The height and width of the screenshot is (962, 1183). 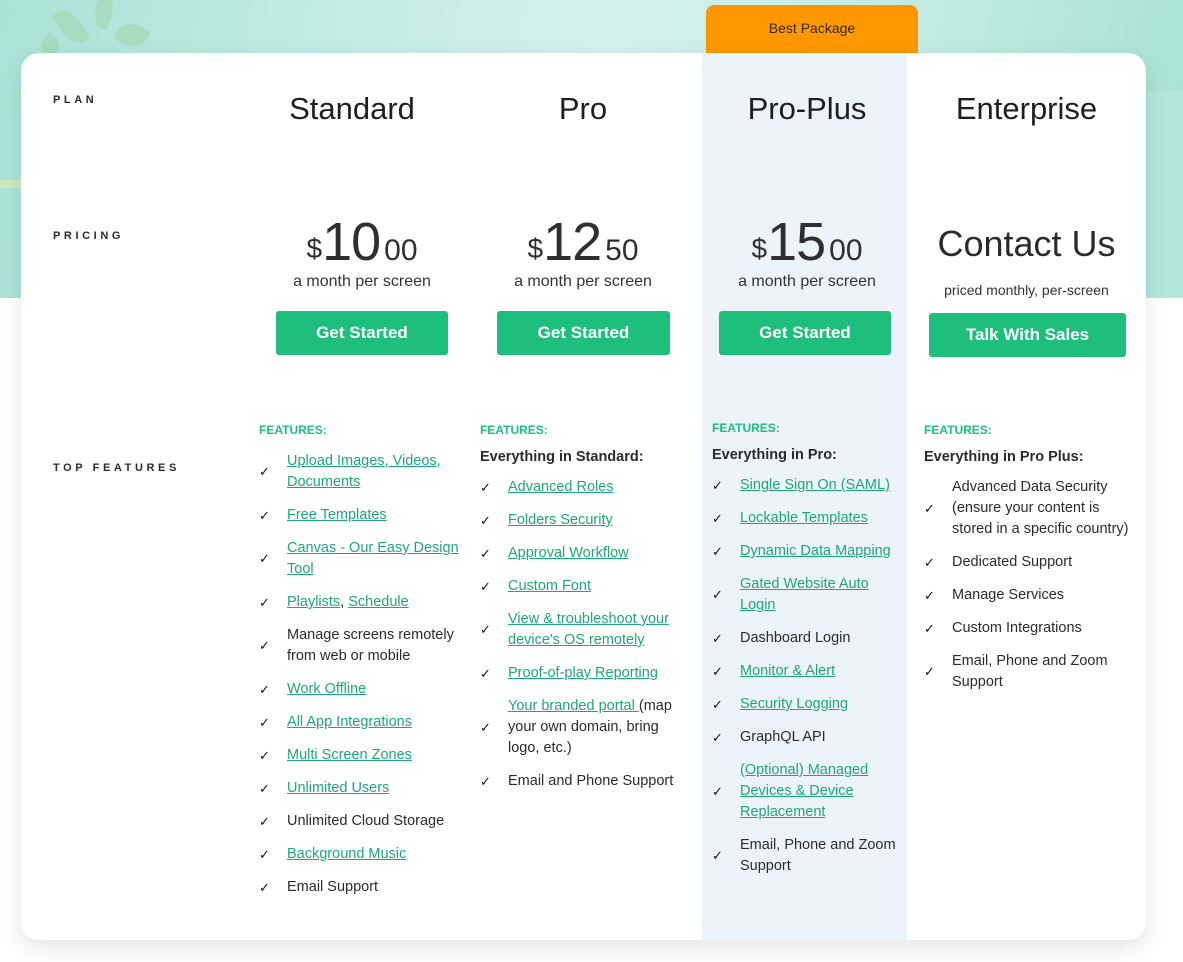 I want to click on price-main: 15, so click(x=796, y=242).